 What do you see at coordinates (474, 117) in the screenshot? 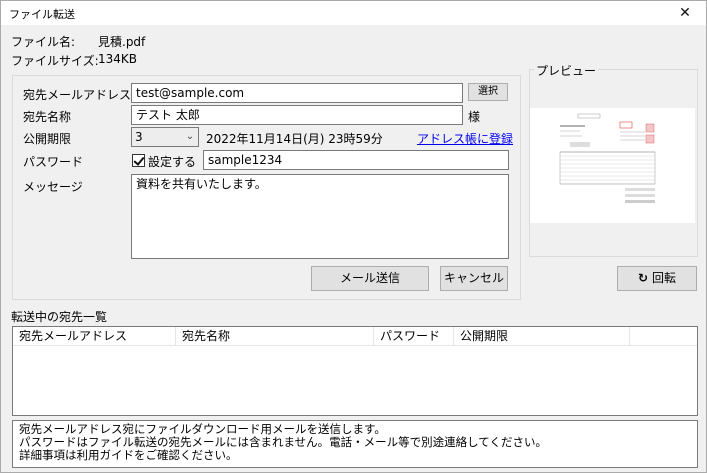
I see `honorific-label: 様` at bounding box center [474, 117].